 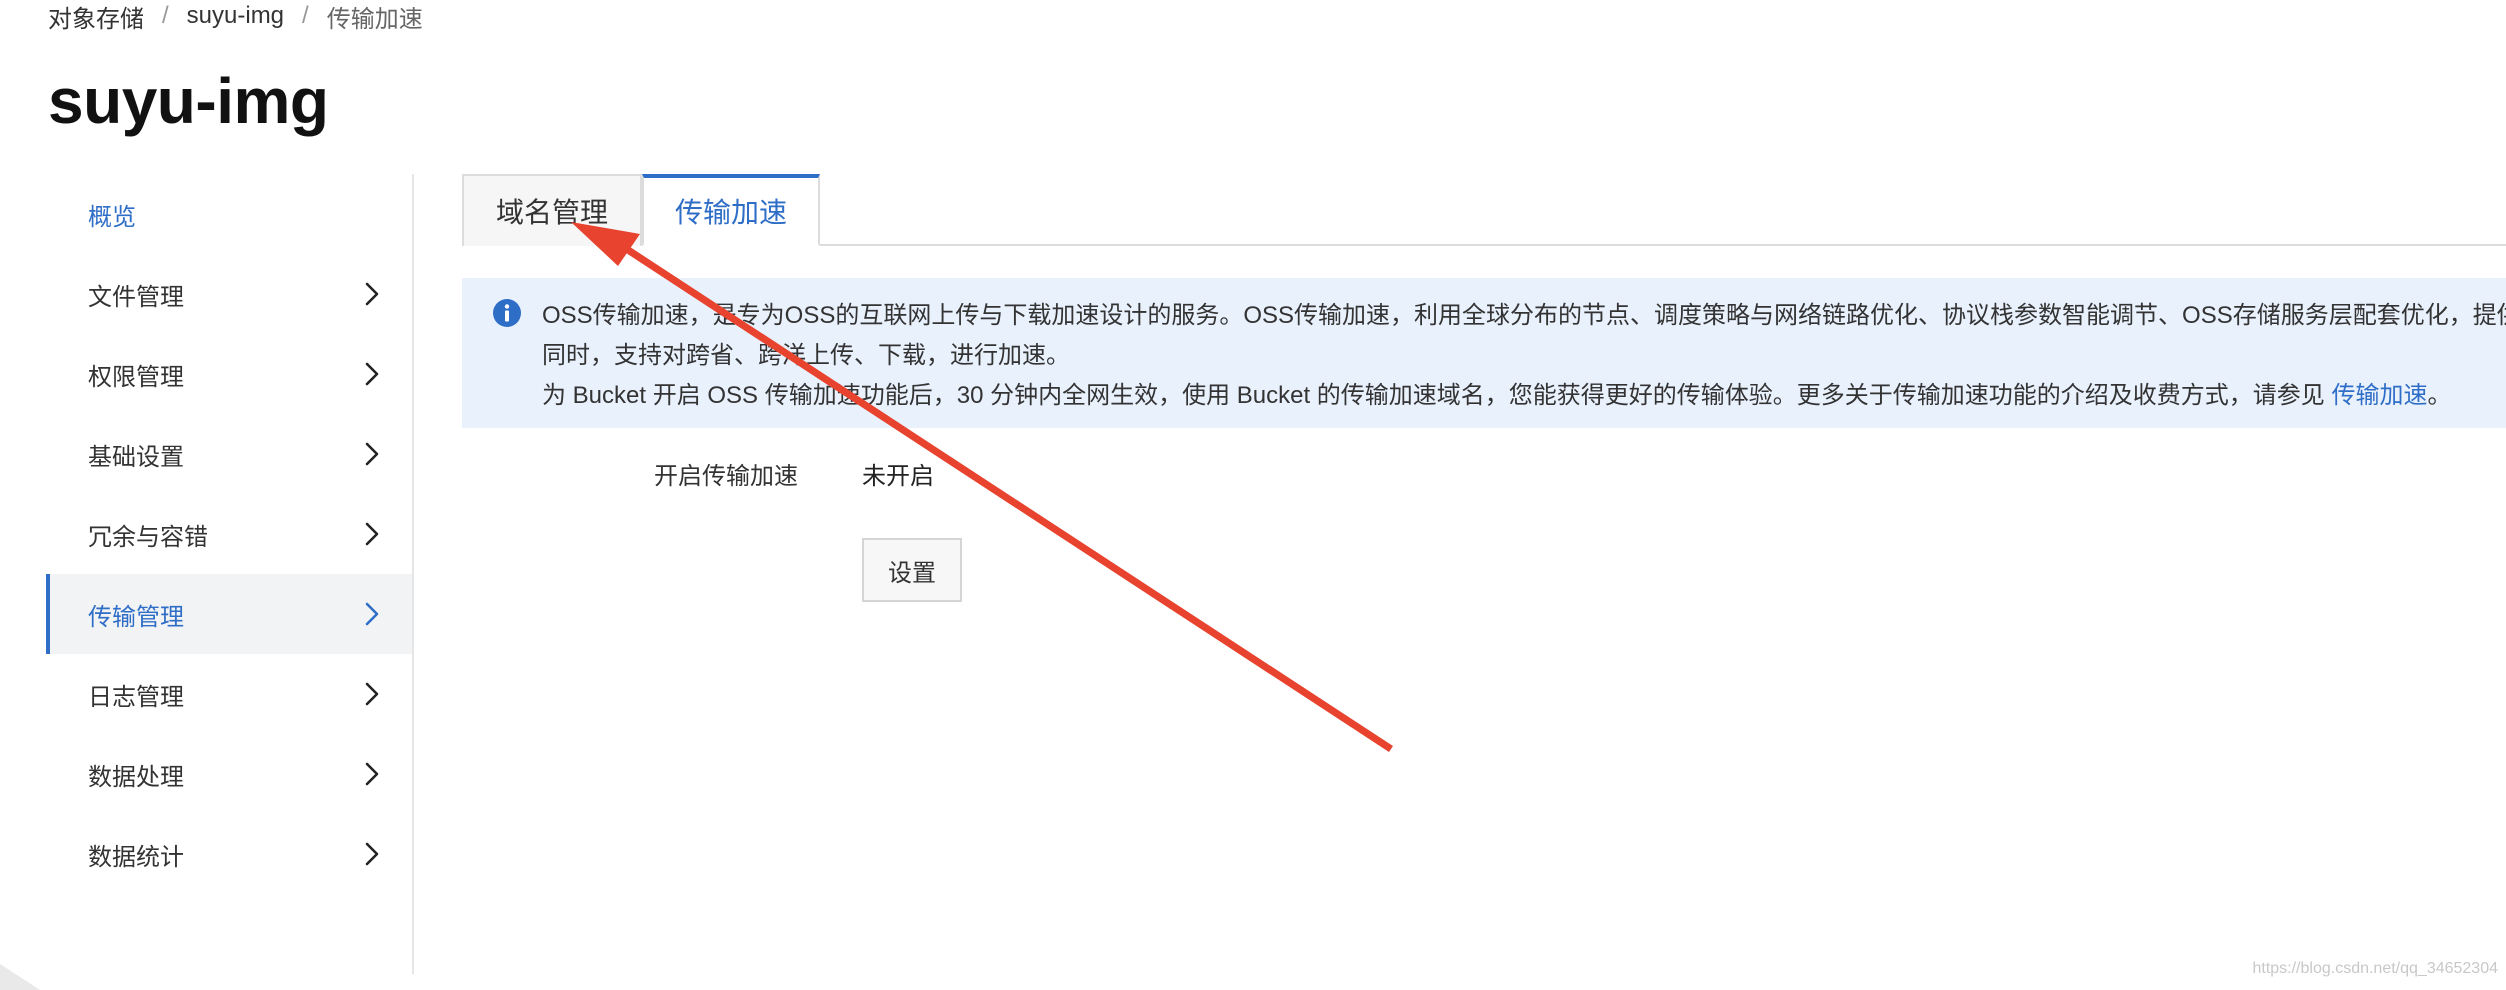 I want to click on corner-decoration, so click(x=20, y=977).